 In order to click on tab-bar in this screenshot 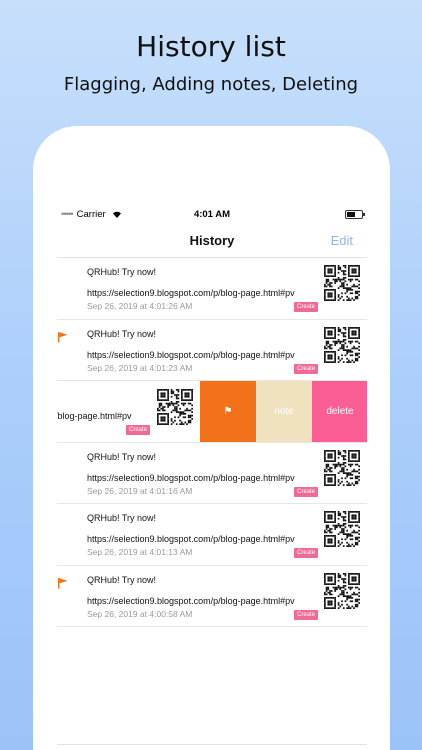, I will do `click(212, 747)`.